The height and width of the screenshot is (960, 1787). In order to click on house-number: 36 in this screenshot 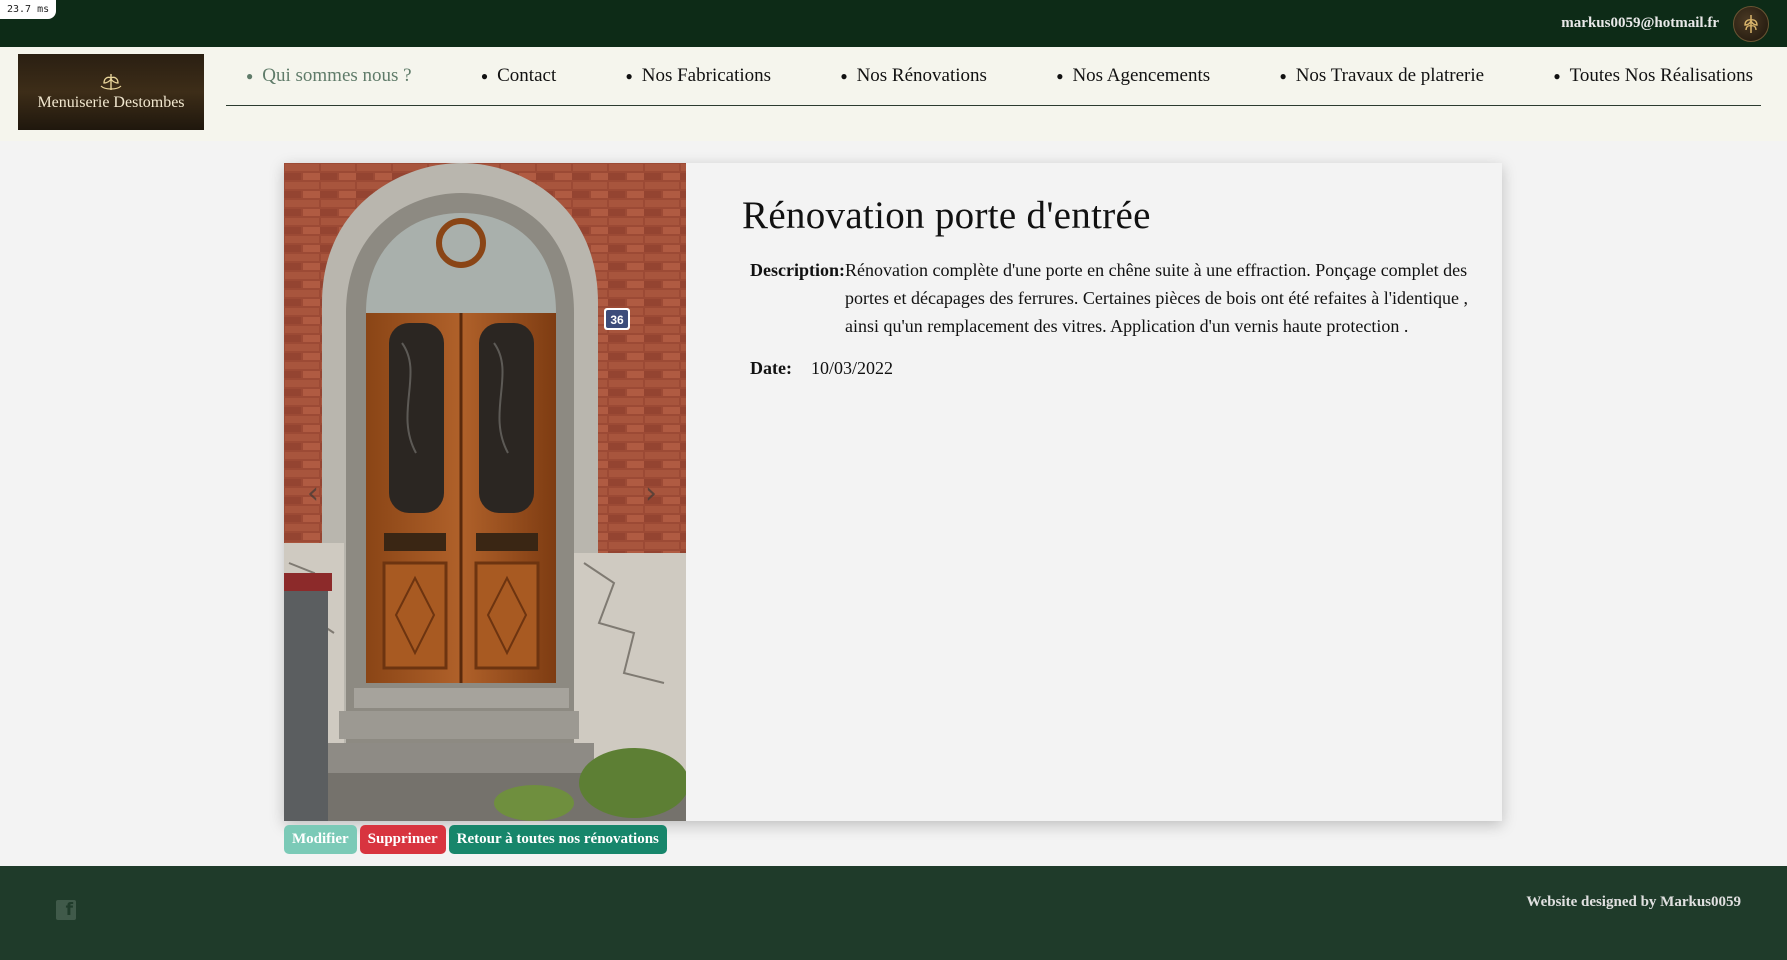, I will do `click(617, 320)`.